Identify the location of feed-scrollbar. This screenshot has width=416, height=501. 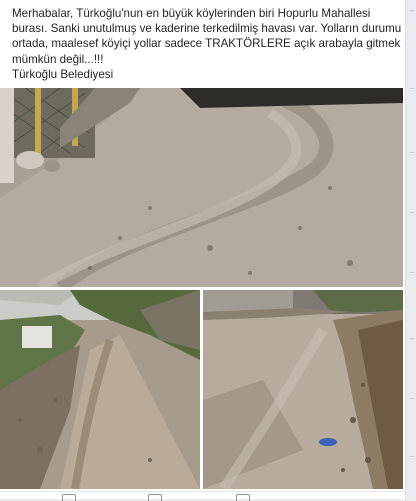
(411, 249).